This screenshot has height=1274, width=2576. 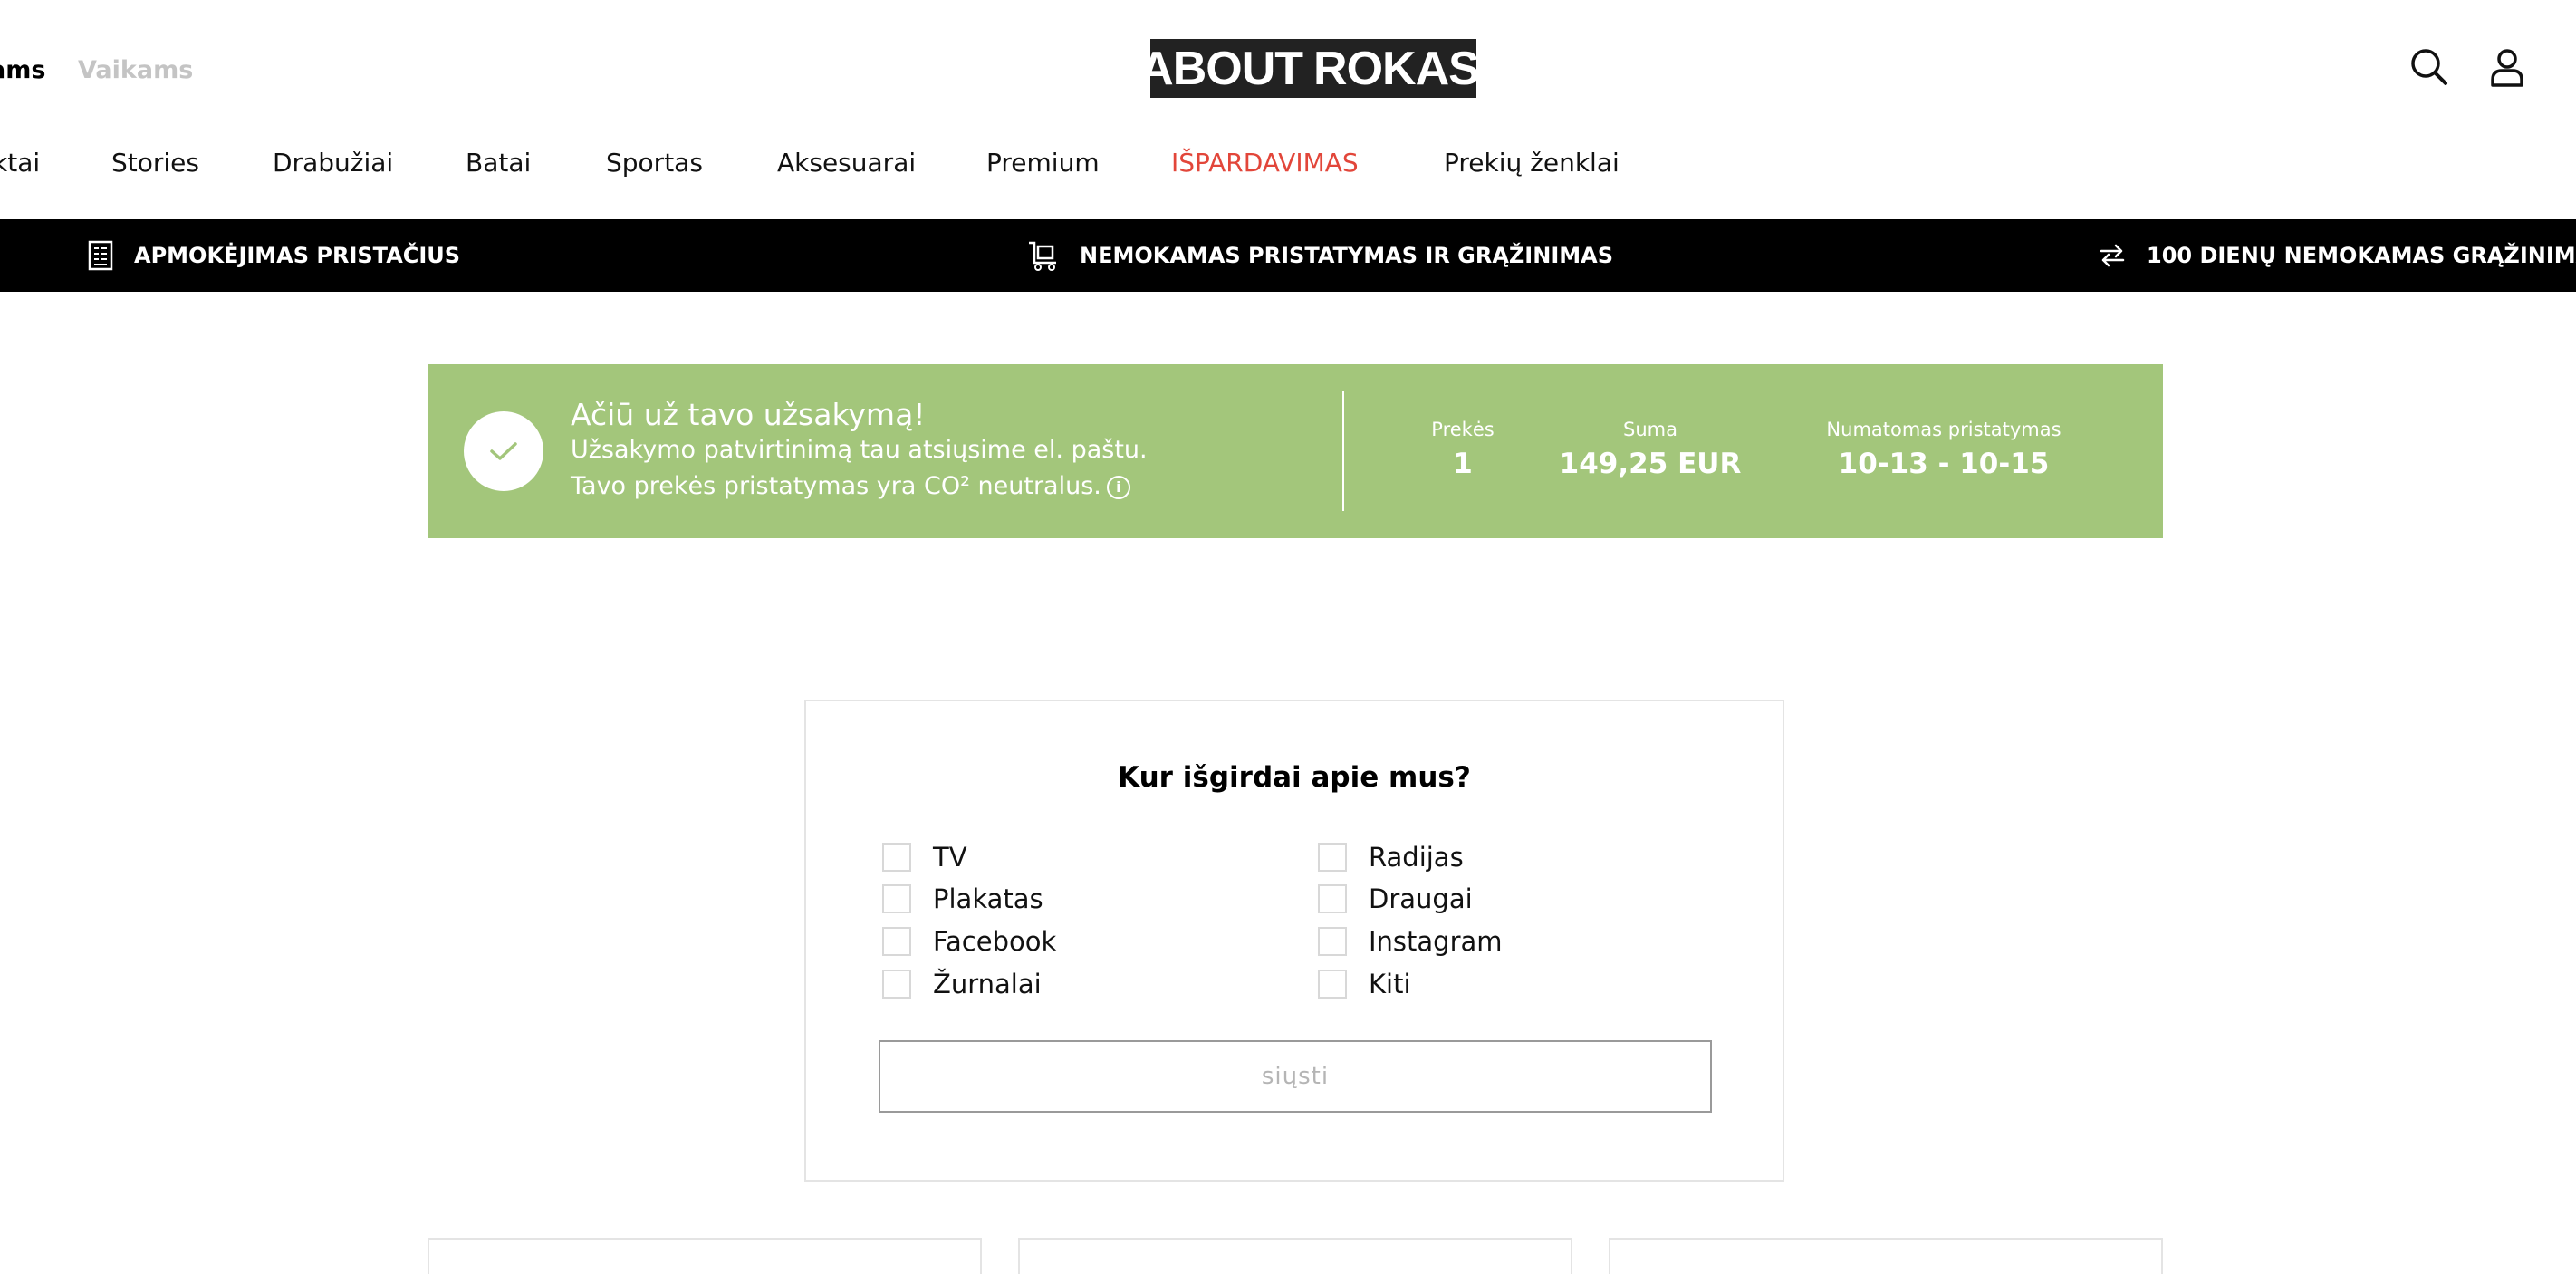 I want to click on nav-item-partial: ktai, so click(x=20, y=163).